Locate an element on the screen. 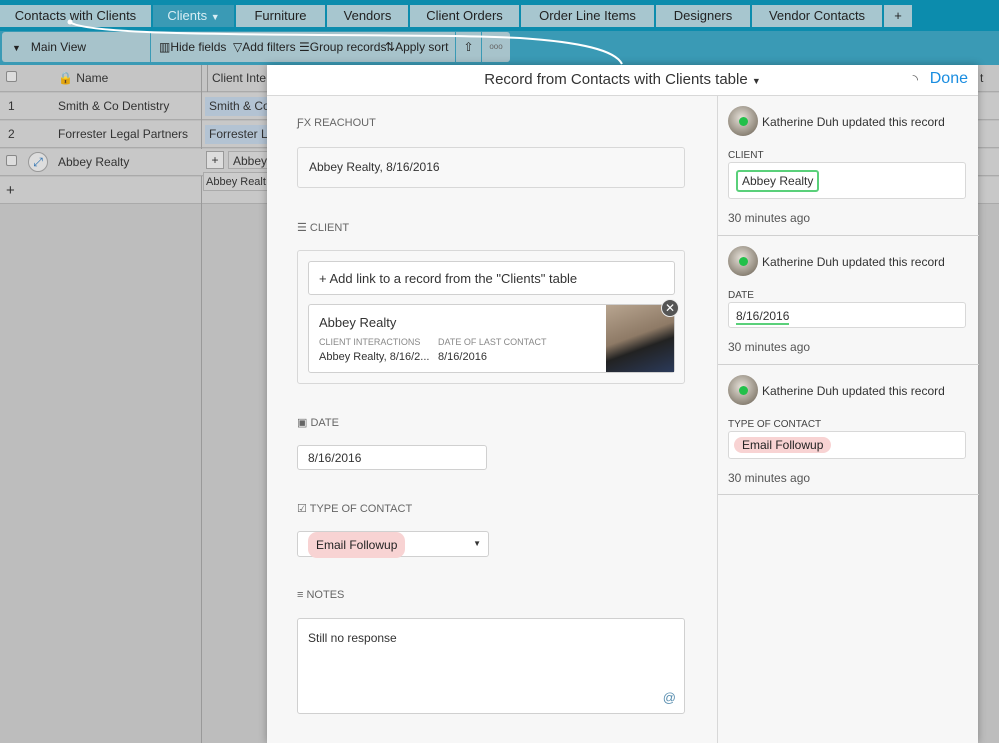 This screenshot has width=999, height=743. annotation-arrow is located at coordinates (345, 42).